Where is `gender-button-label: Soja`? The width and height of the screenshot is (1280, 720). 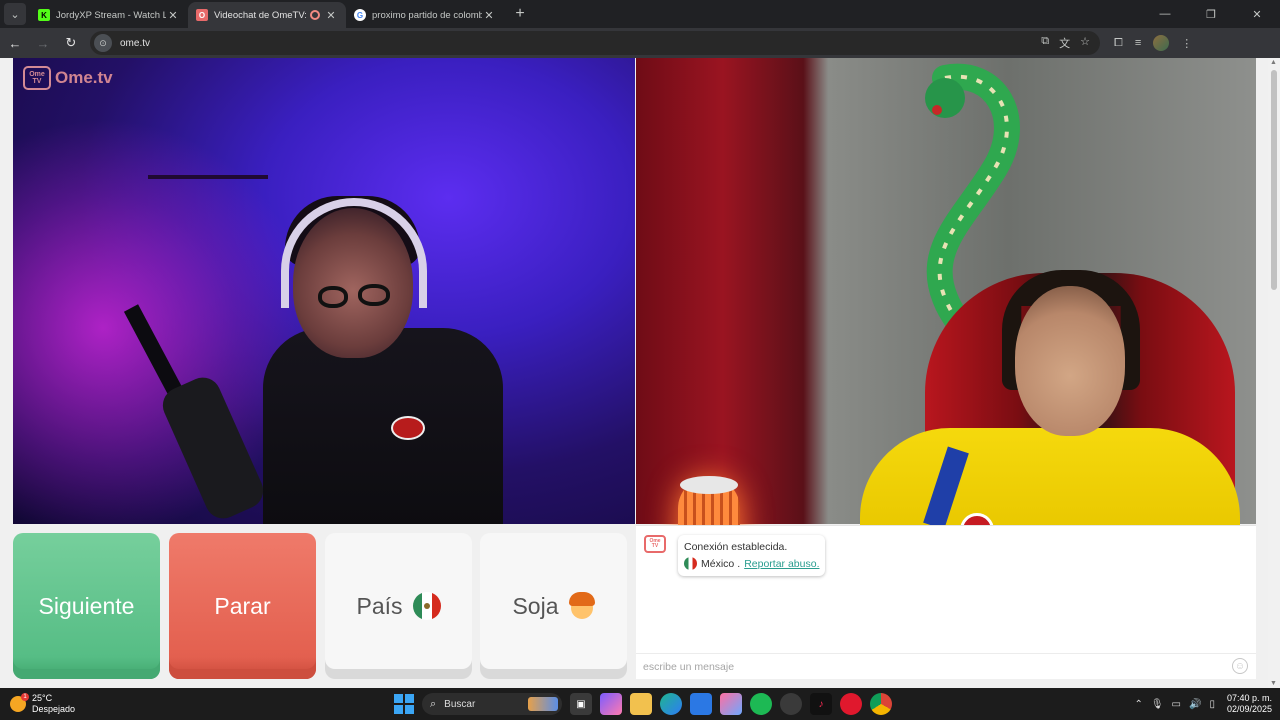
gender-button-label: Soja is located at coordinates (535, 605).